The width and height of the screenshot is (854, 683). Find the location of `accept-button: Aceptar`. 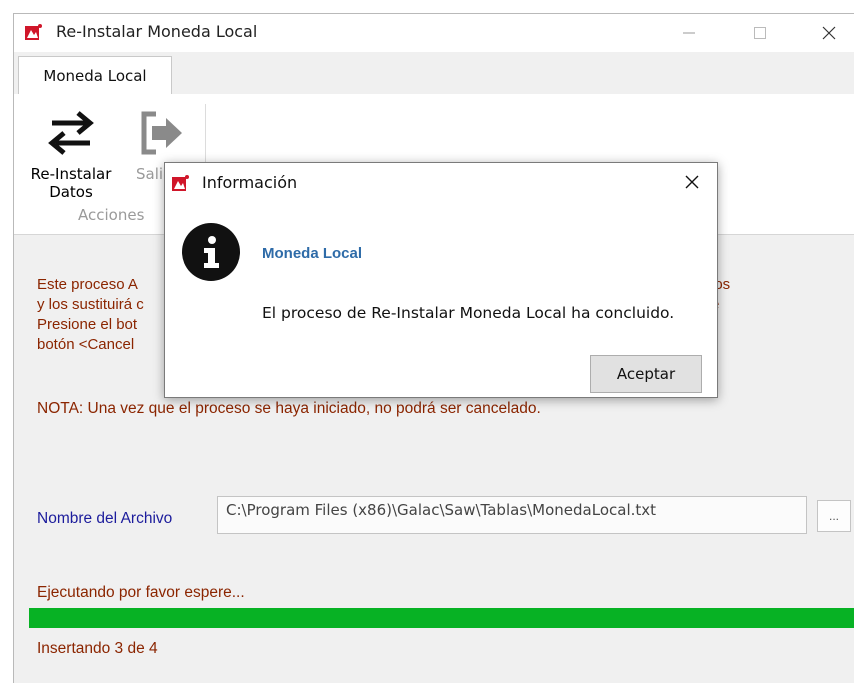

accept-button: Aceptar is located at coordinates (646, 374).